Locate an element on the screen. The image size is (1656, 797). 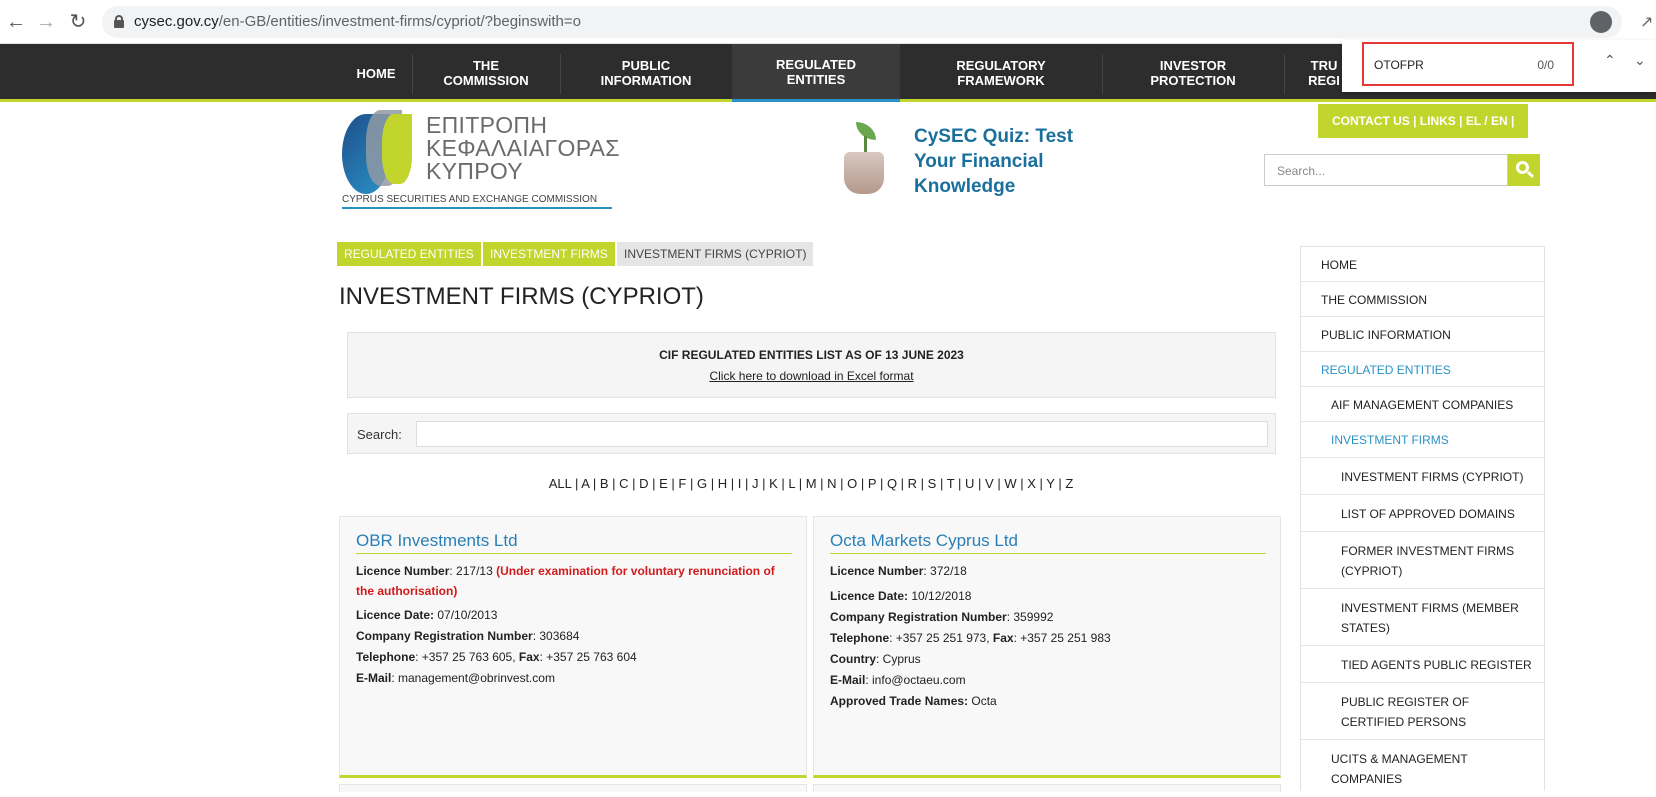
find-input: OTOFPR 0/0 is located at coordinates (1468, 64).